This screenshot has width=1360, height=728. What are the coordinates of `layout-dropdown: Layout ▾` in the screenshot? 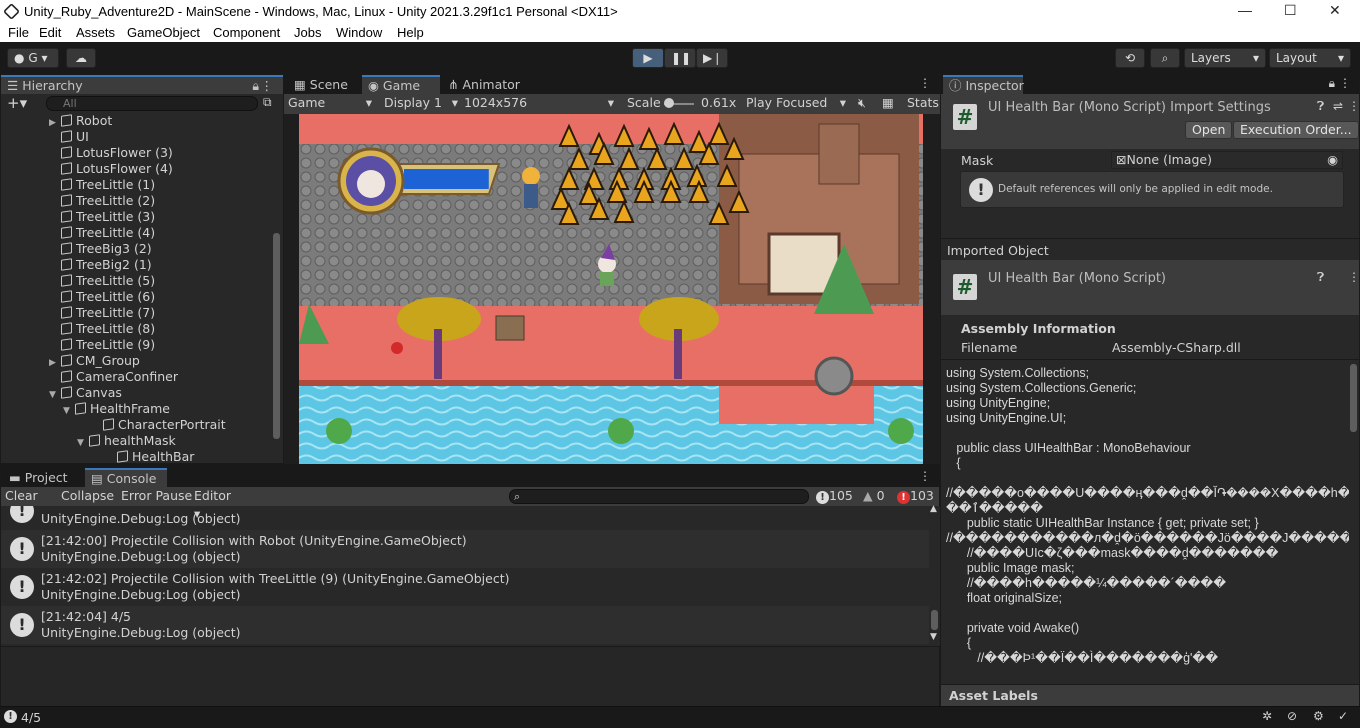 It's located at (1310, 58).